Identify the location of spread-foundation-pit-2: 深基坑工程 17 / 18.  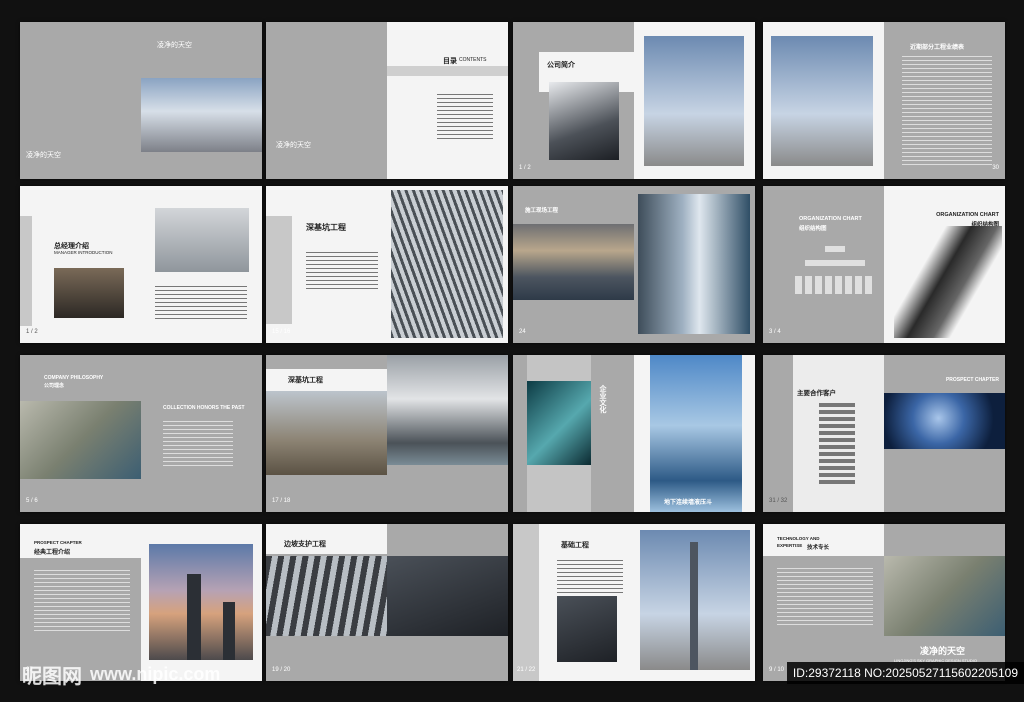
(387, 433).